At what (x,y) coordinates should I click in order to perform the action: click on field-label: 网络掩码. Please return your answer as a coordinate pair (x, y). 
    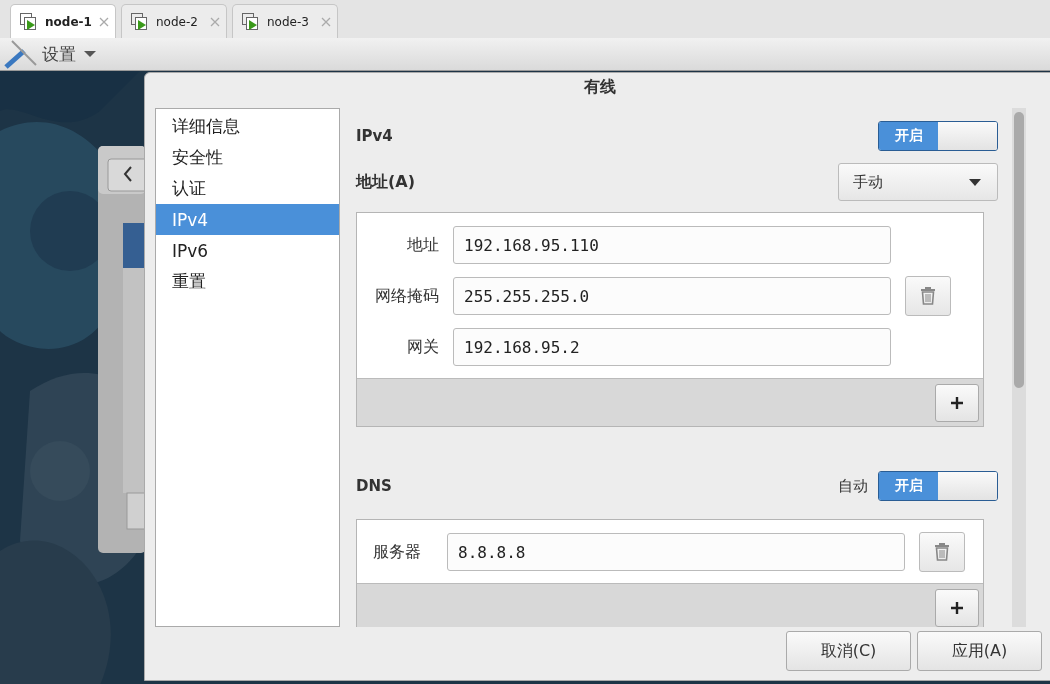
    Looking at the image, I should click on (407, 296).